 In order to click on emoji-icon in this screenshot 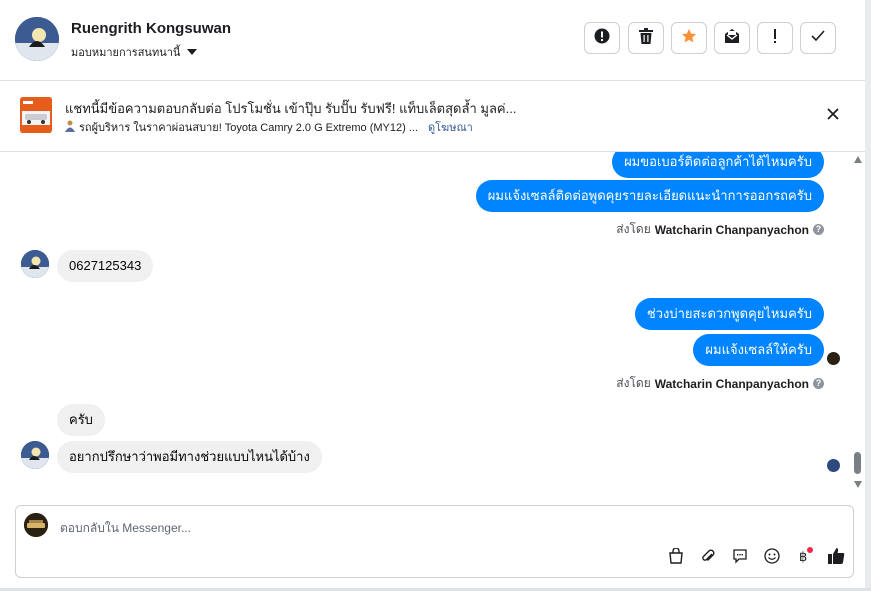, I will do `click(772, 558)`.